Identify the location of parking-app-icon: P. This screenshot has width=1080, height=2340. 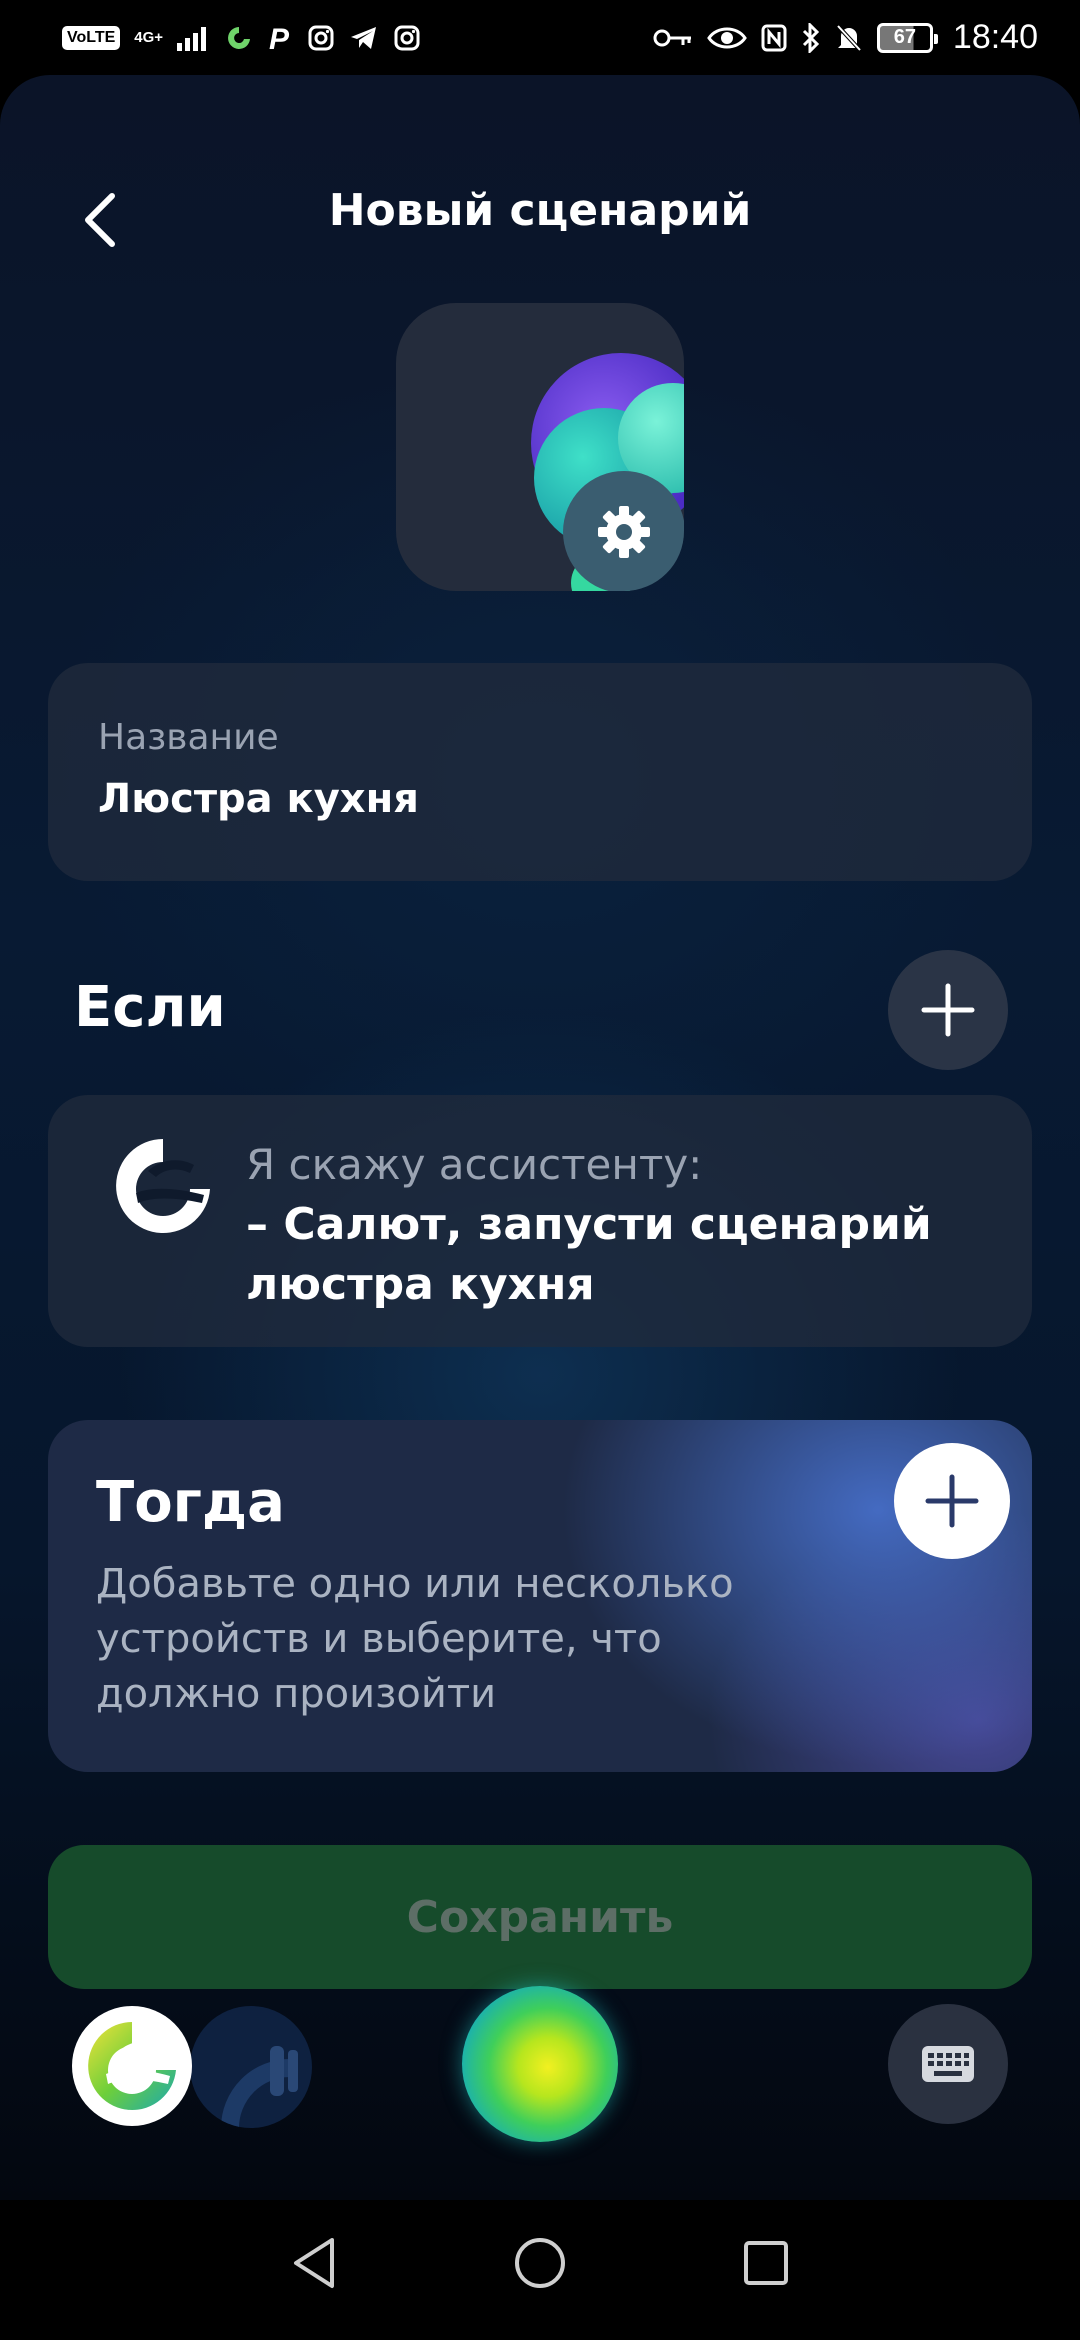
(280, 38).